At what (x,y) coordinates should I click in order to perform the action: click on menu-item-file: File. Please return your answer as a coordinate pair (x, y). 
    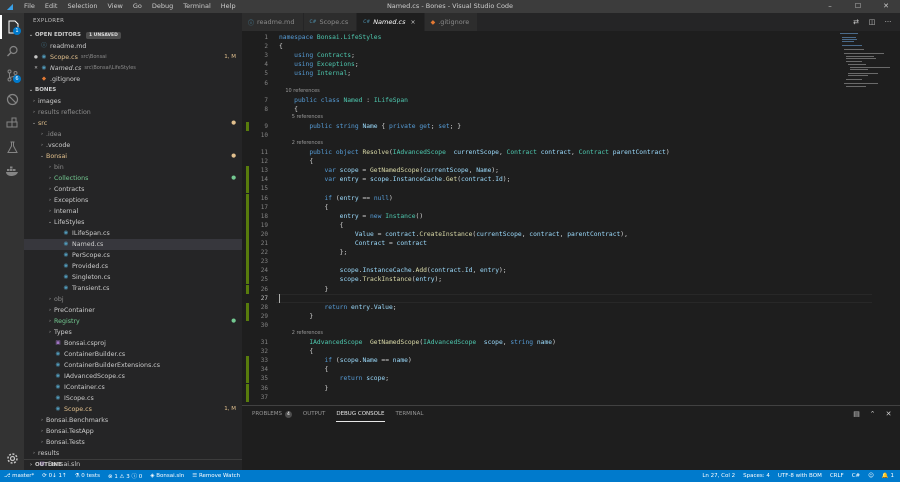
    Looking at the image, I should click on (29, 6).